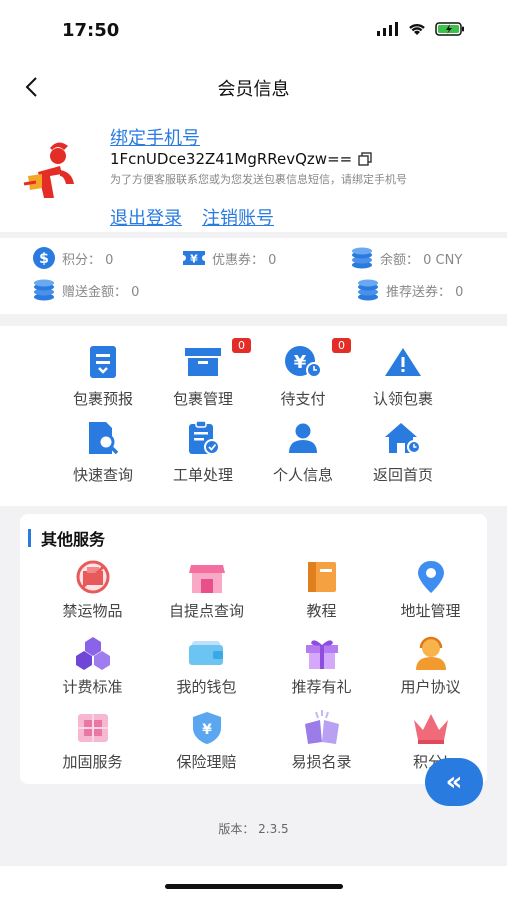 The image size is (507, 900). I want to click on service-fragile-list: 易损名录, so click(321, 740).